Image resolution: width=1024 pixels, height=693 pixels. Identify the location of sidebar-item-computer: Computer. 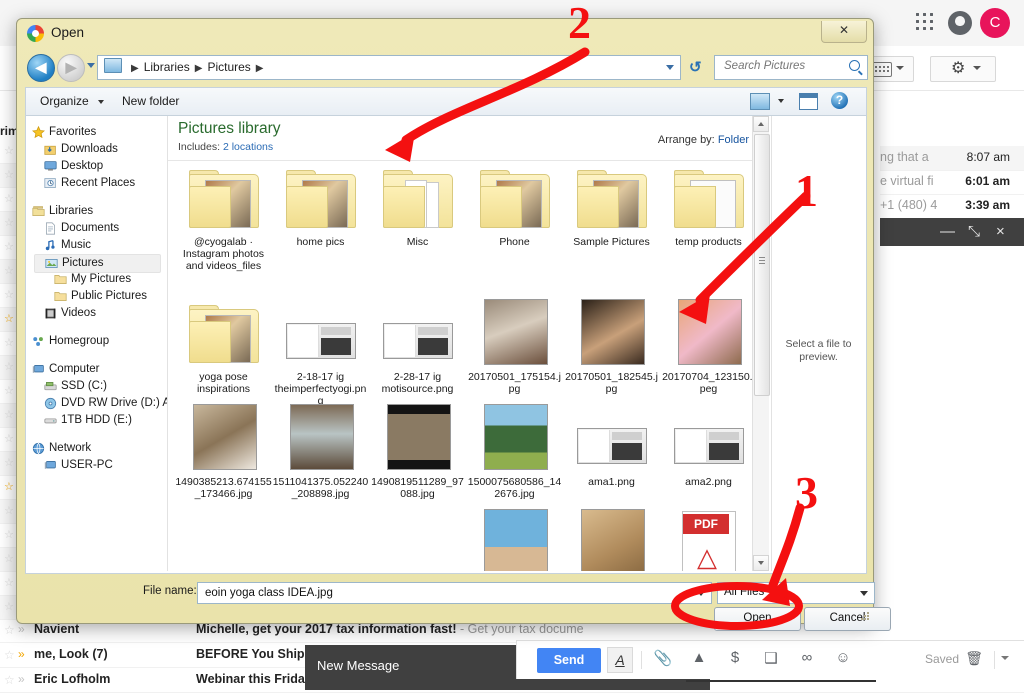
(95, 369).